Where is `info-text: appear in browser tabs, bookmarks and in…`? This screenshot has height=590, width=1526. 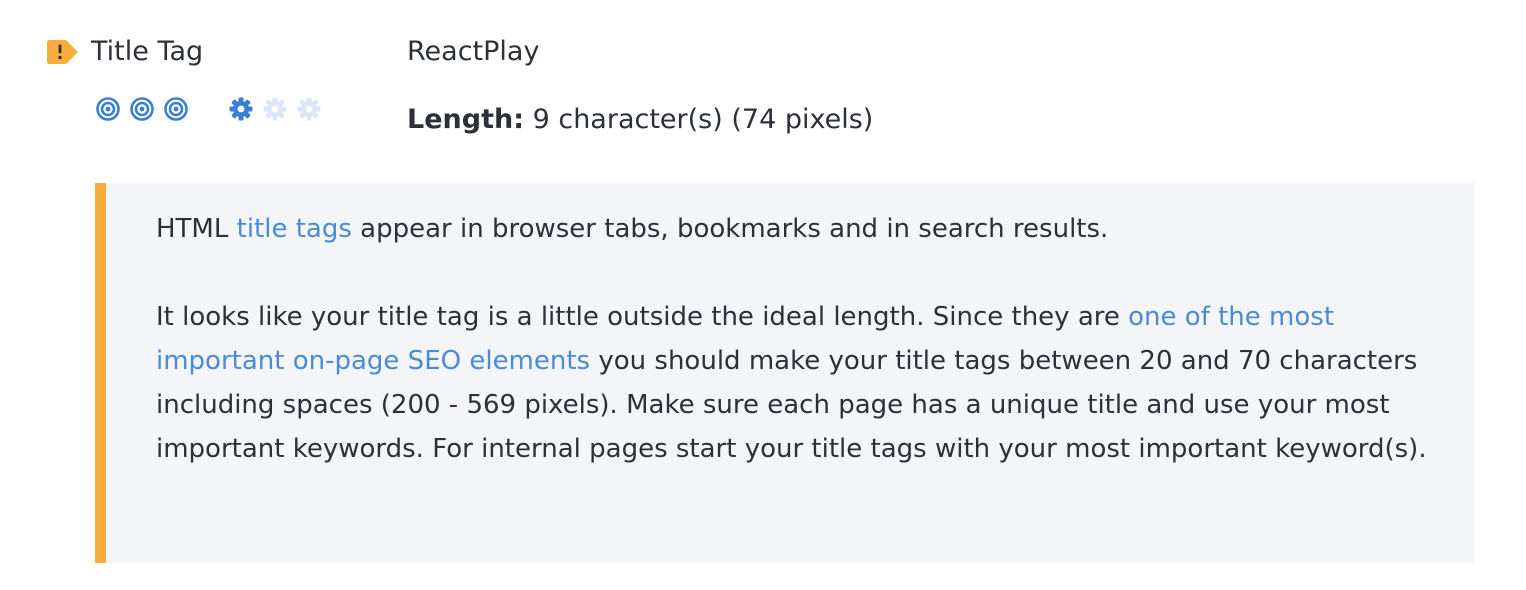
info-text: appear in browser tabs, bookmarks and in… is located at coordinates (730, 229).